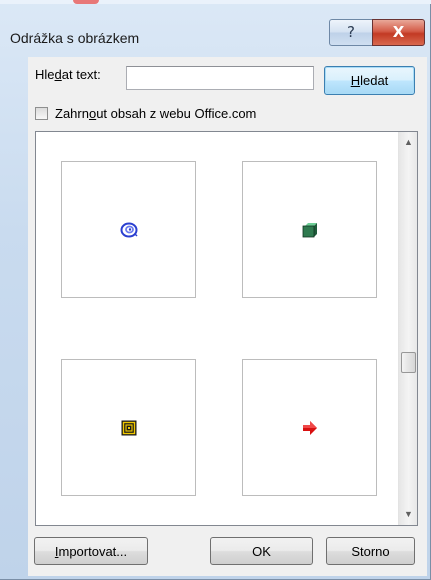 The width and height of the screenshot is (431, 580). I want to click on question-mark-icon: ?, so click(351, 32).